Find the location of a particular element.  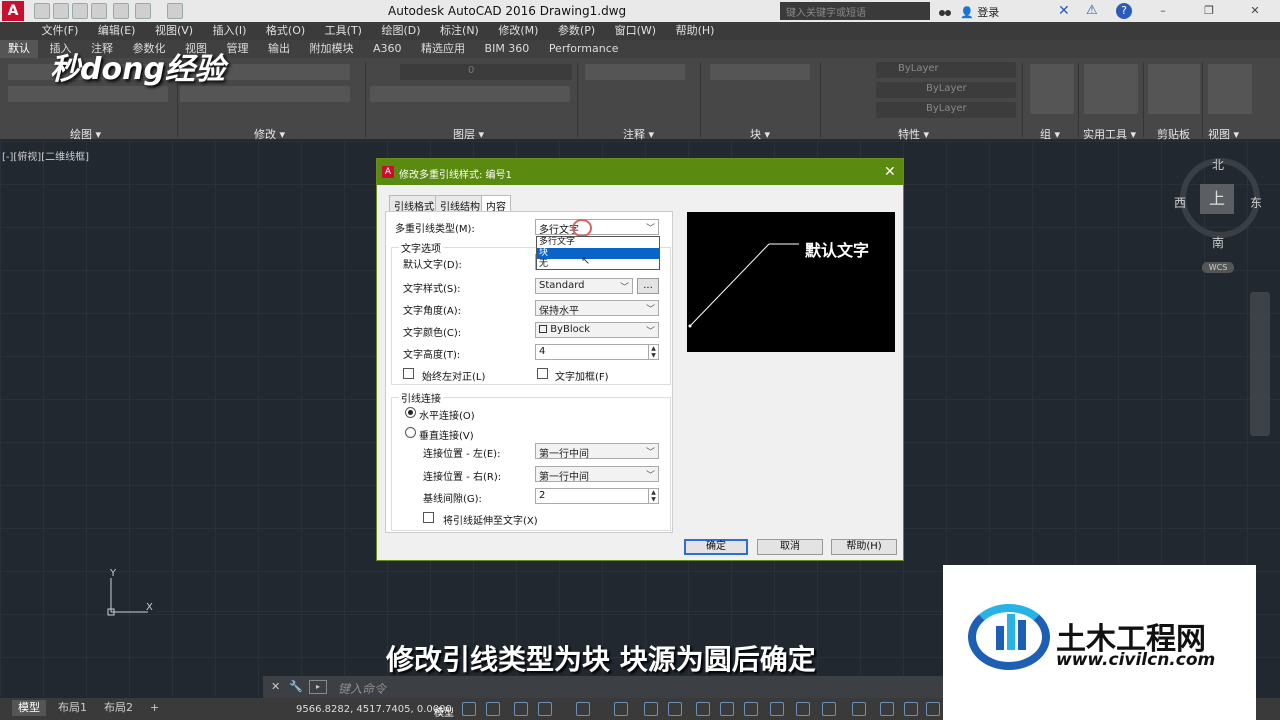

cancel-button: 取消 is located at coordinates (790, 547).